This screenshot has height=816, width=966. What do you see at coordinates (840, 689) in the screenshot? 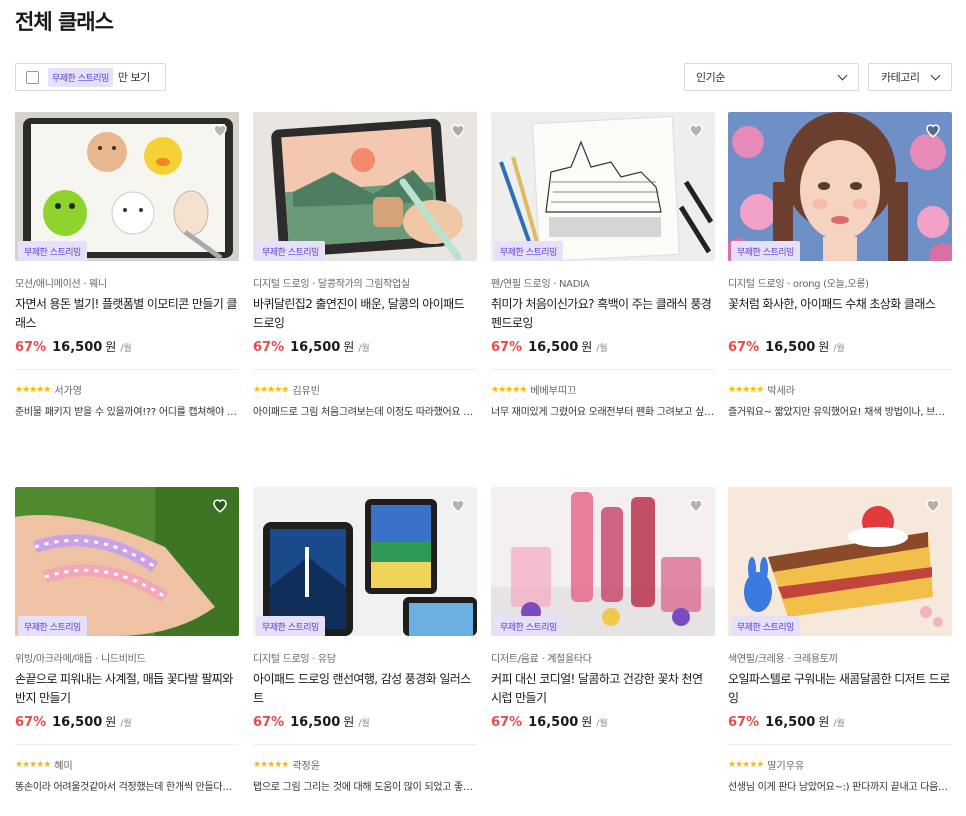
I see `class-title: 오일파스텔로 구워내는 새콤달콤한 디저트 드로잉` at bounding box center [840, 689].